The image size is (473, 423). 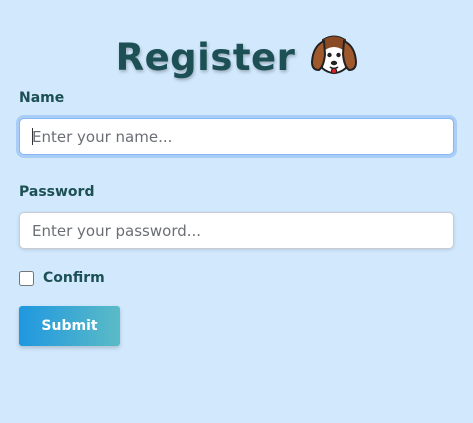 What do you see at coordinates (236, 230) in the screenshot?
I see `password-input` at bounding box center [236, 230].